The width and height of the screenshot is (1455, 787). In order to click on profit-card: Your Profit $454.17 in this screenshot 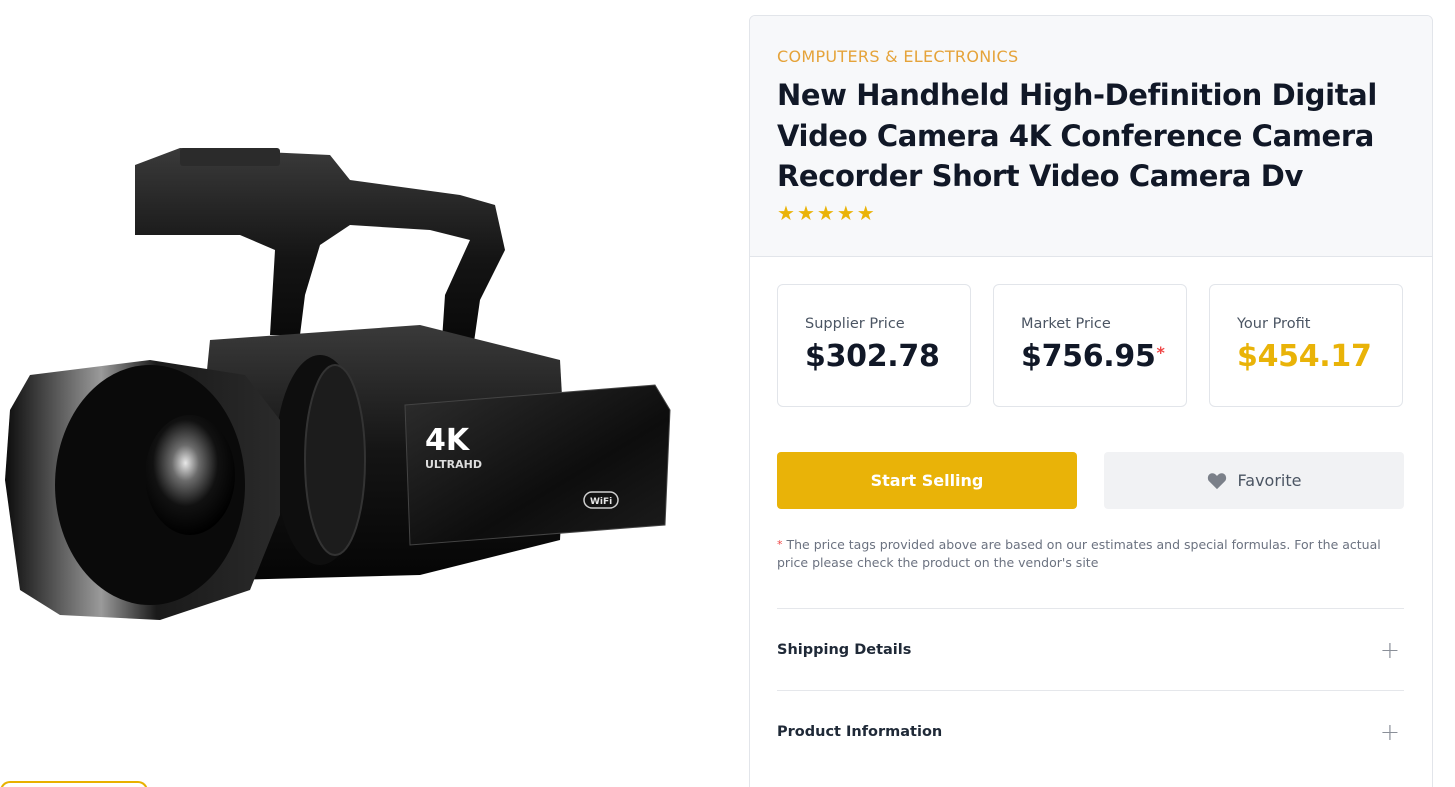, I will do `click(1306, 345)`.